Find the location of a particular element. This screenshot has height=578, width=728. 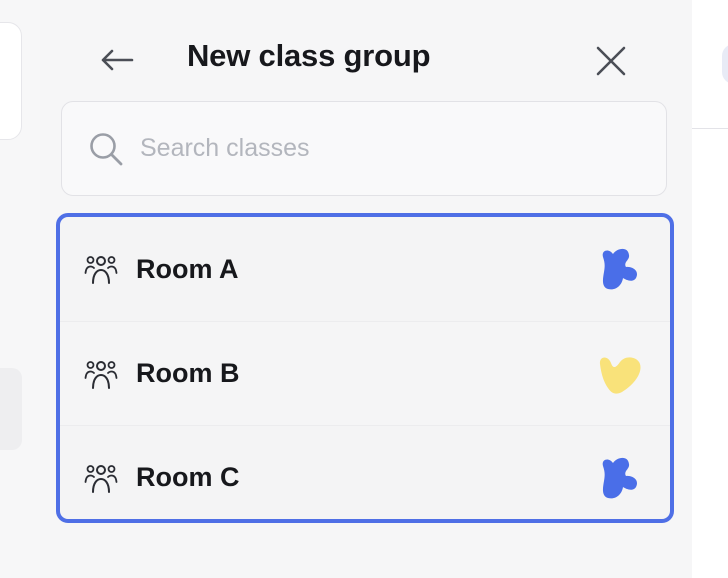

close-button is located at coordinates (611, 61).